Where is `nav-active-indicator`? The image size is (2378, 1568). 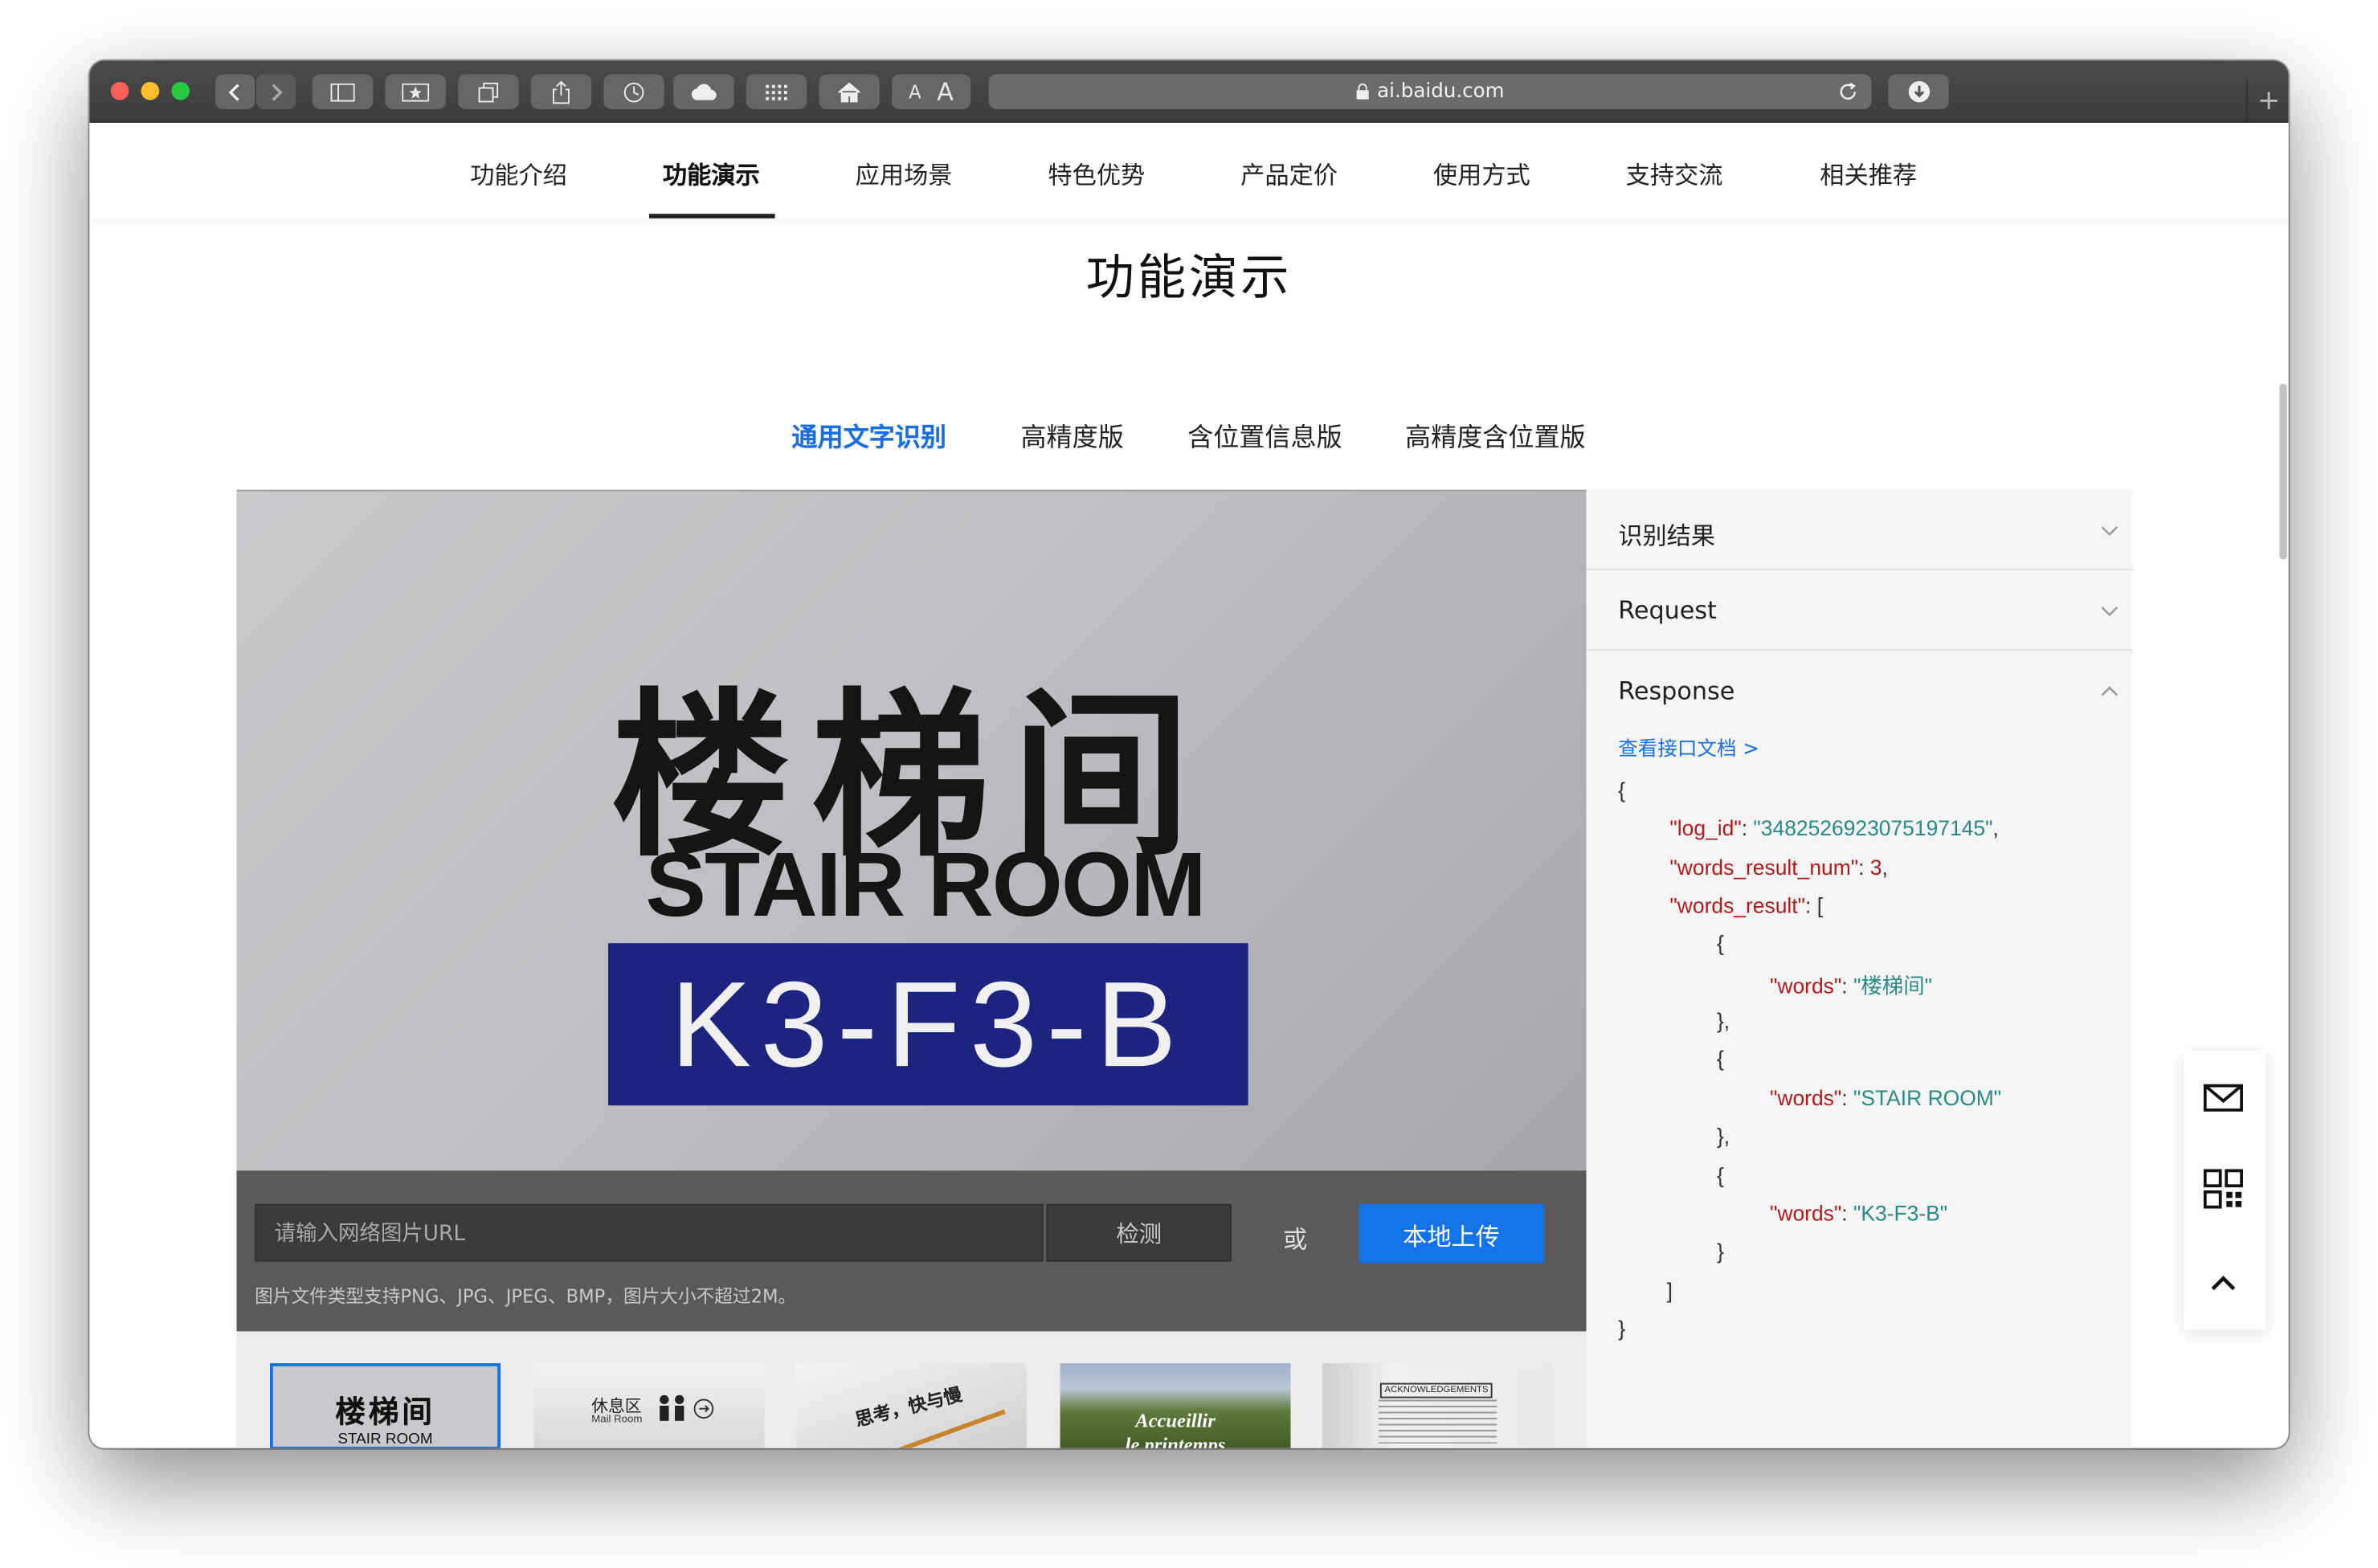
nav-active-indicator is located at coordinates (711, 216).